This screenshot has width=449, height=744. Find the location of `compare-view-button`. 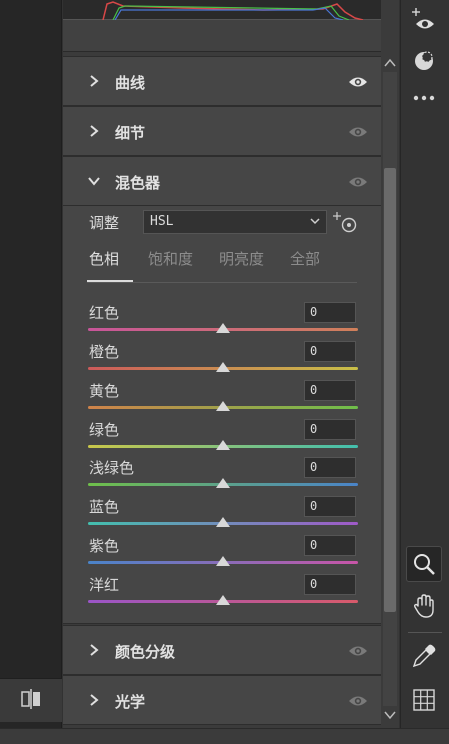

compare-view-button is located at coordinates (31, 700).